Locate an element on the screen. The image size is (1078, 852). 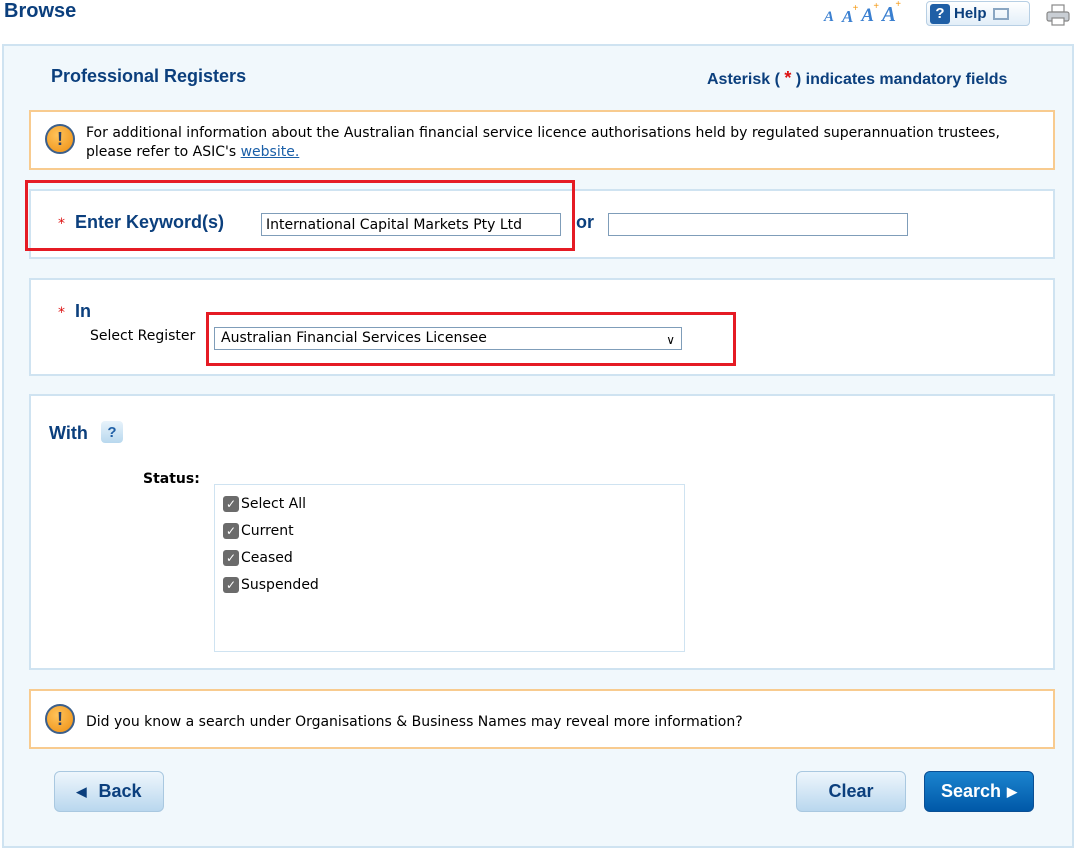
status-list: ✓ Select All ✓ Current ✓ Ceased ✓ Suspended is located at coordinates (449, 568).